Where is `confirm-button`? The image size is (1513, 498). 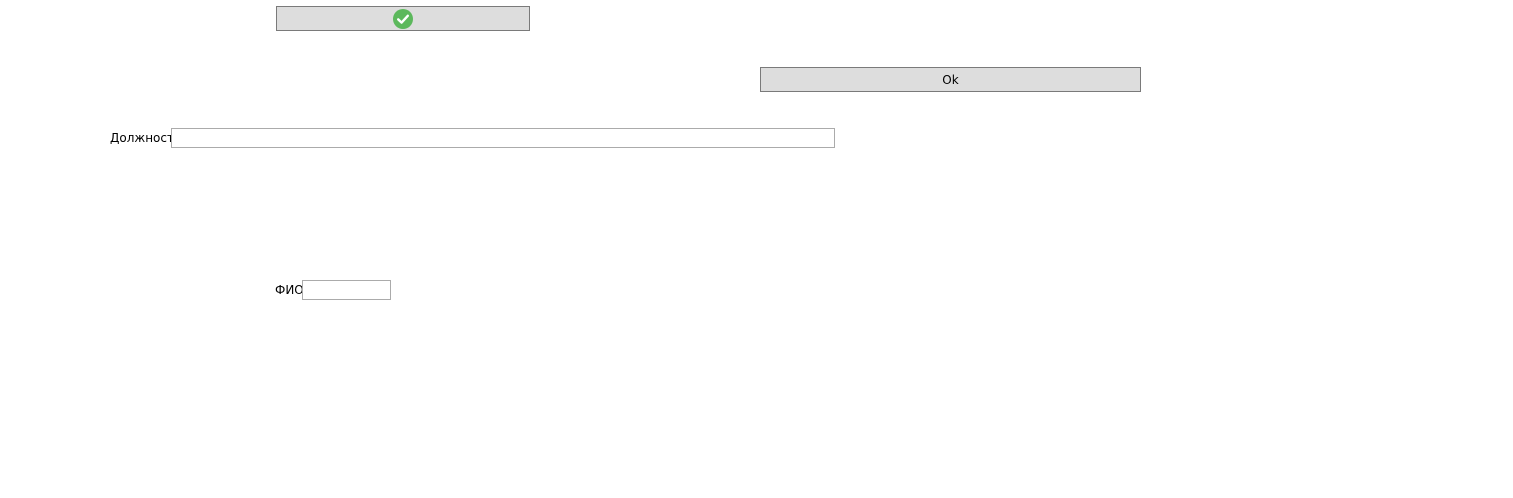 confirm-button is located at coordinates (403, 18).